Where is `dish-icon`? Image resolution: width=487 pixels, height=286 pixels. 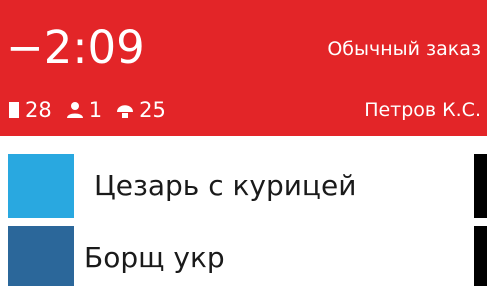 dish-icon is located at coordinates (125, 110).